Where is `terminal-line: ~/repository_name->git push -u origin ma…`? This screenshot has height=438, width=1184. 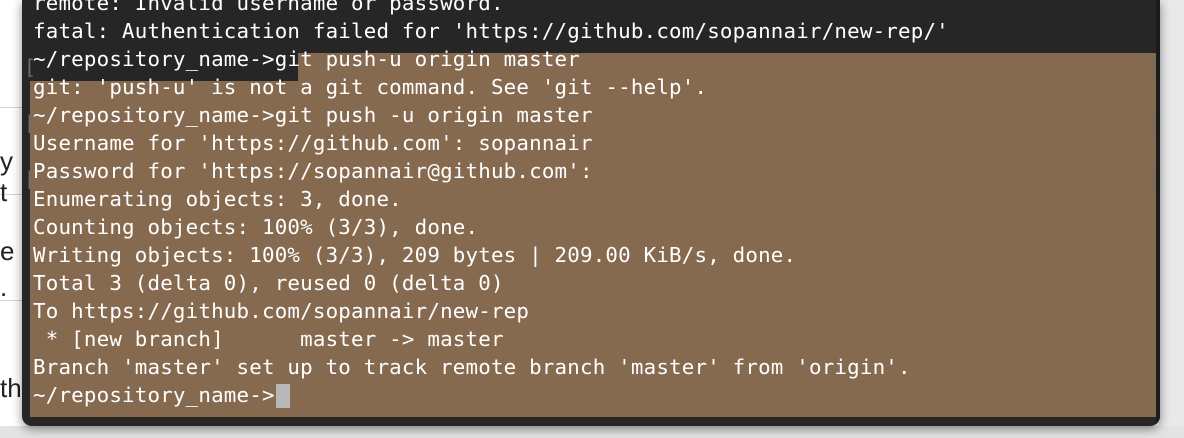
terminal-line: ~/repository_name->git push -u origin ma… is located at coordinates (313, 115).